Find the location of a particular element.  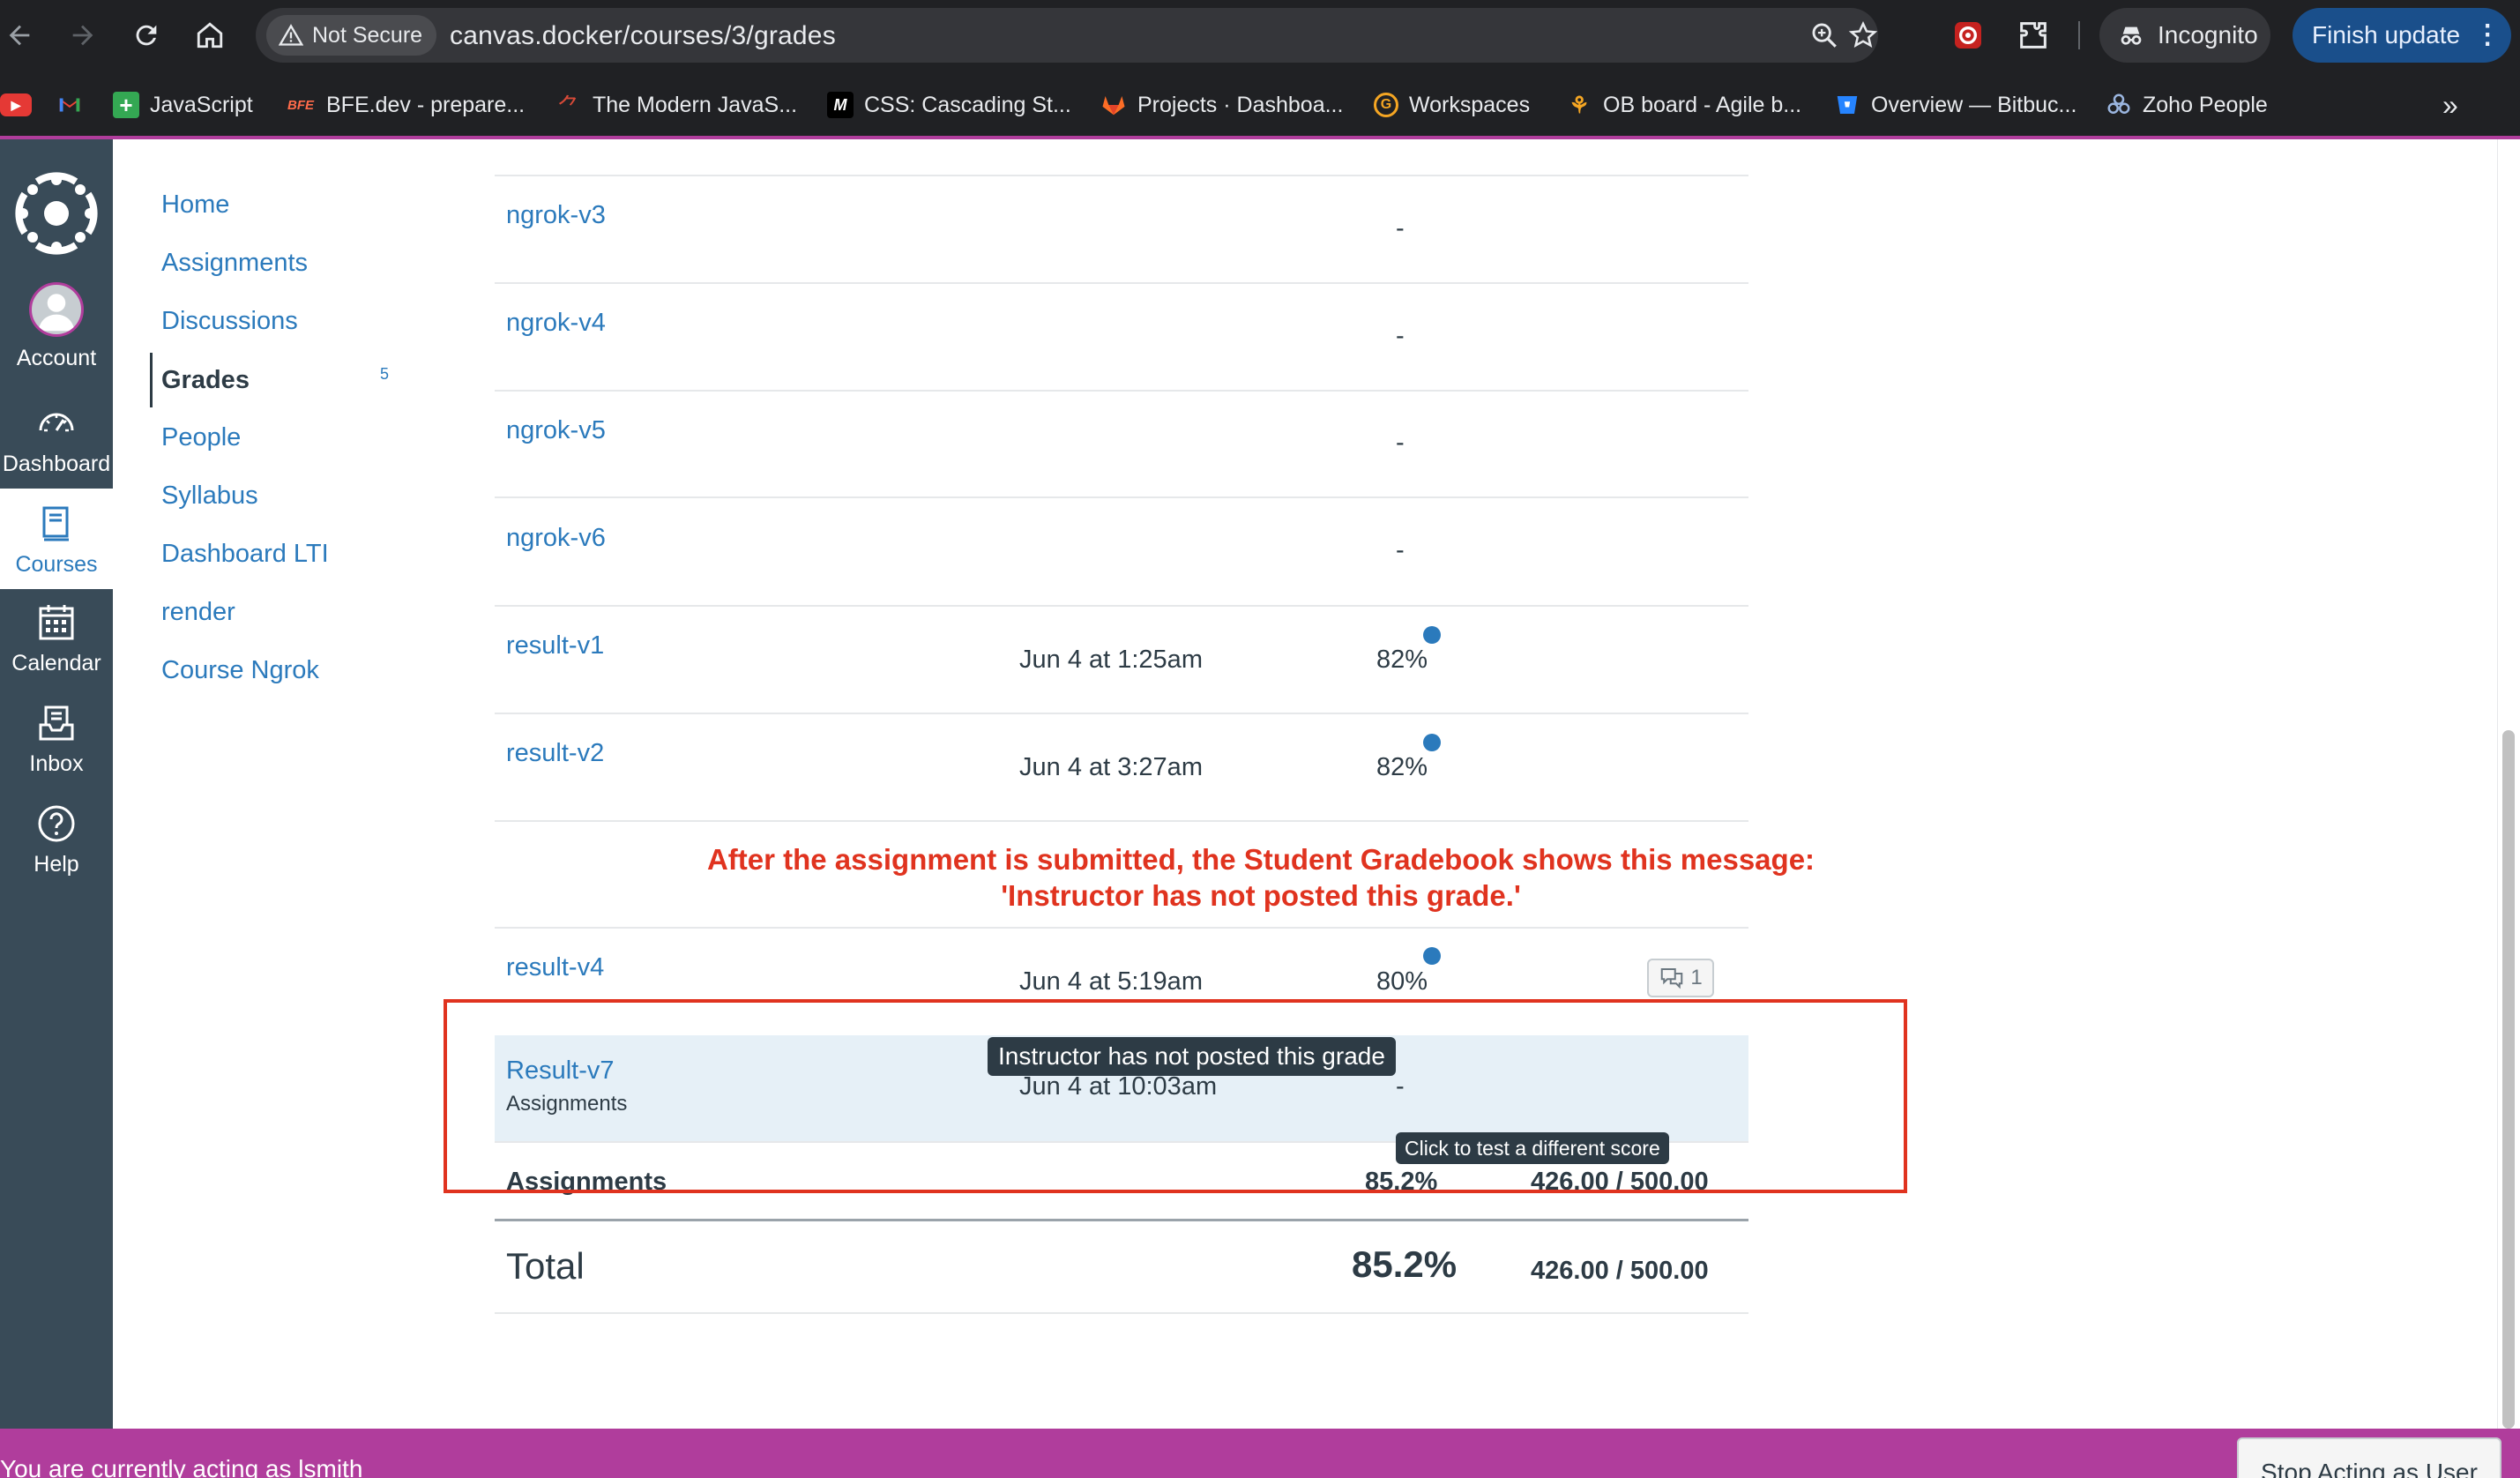

bookmark-zoho: Zoho People is located at coordinates (2187, 105).